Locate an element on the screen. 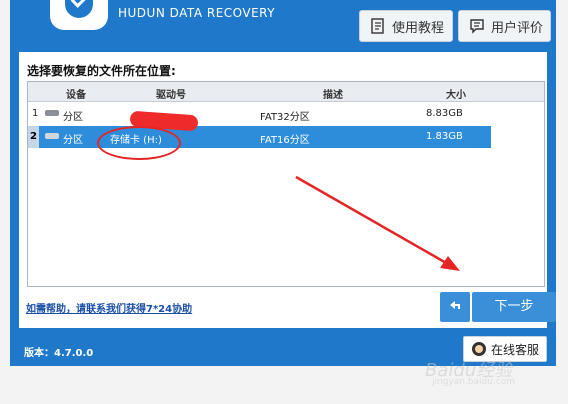 This screenshot has width=568, height=404. watermark-url: jingyan.baidu.com is located at coordinates (474, 382).